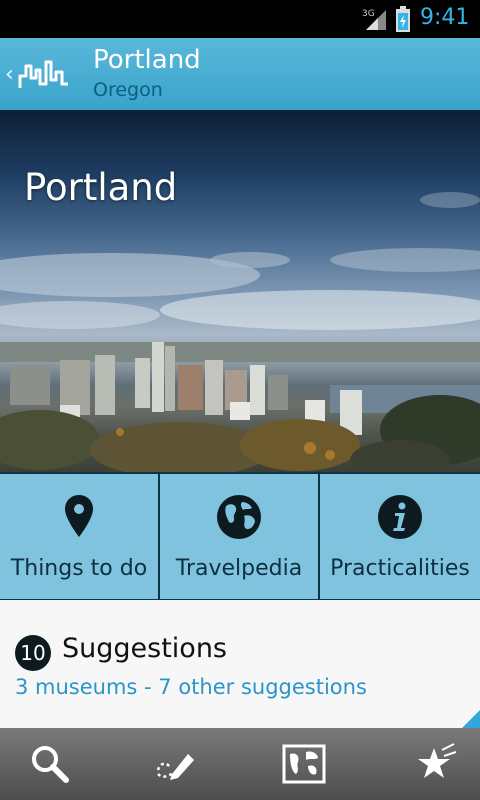  I want to click on corner-indicator-icon, so click(471, 719).